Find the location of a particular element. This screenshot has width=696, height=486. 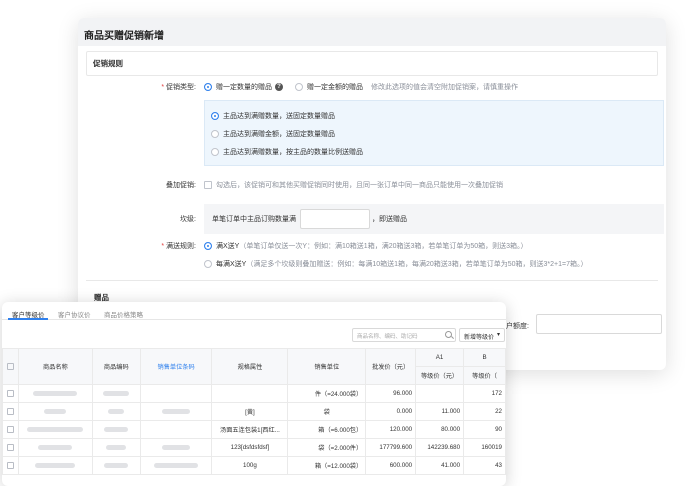

promo-type-quantity-label: 赠一定数量的赠品 is located at coordinates (244, 87).